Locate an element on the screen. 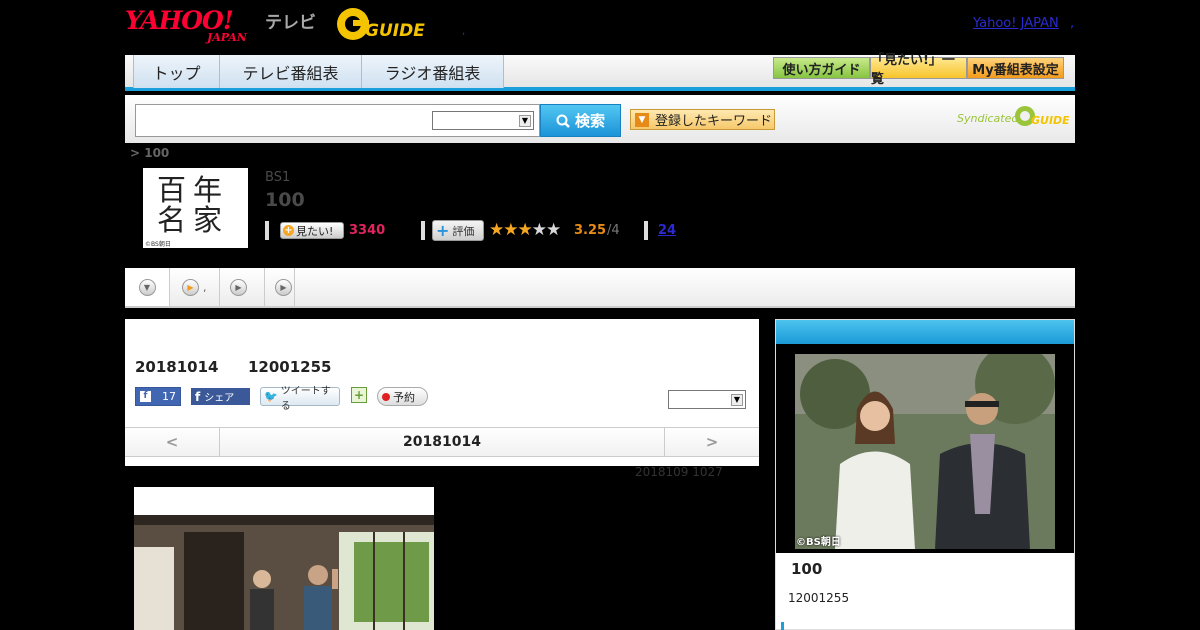  reserve-button: 予約 is located at coordinates (402, 396).